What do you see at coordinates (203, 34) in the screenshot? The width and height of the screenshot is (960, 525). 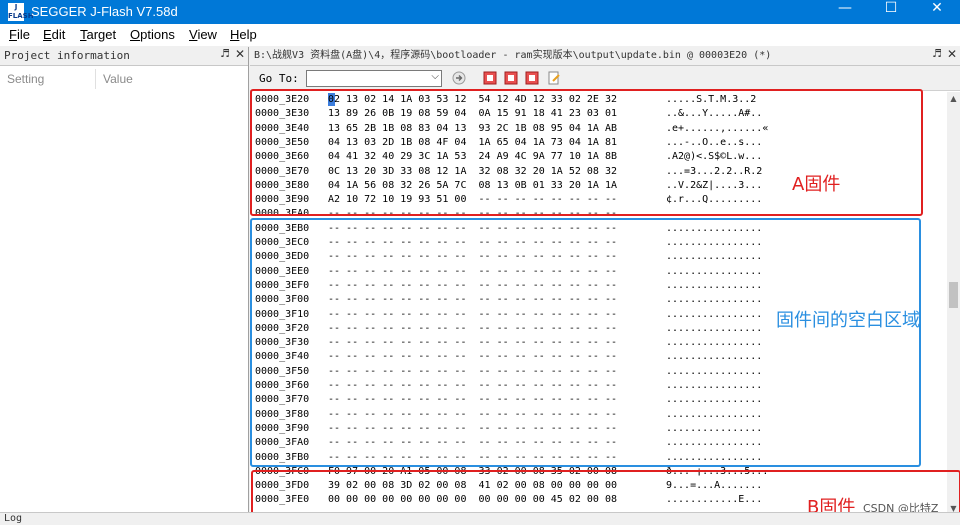 I see `menu-view: View` at bounding box center [203, 34].